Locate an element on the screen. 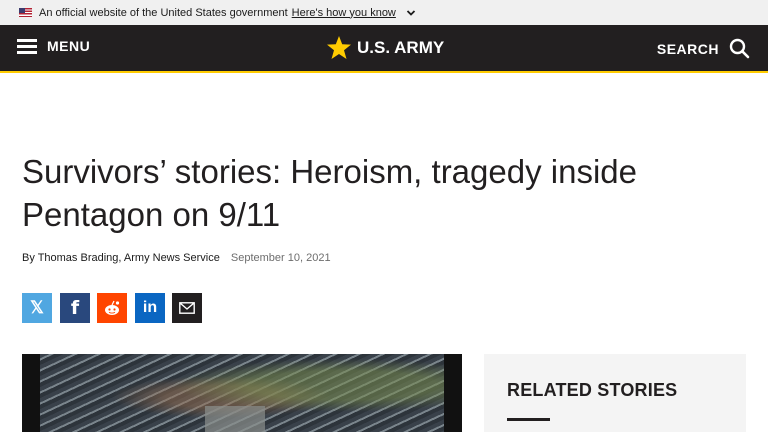 This screenshot has width=768, height=432. share-email-button is located at coordinates (187, 308).